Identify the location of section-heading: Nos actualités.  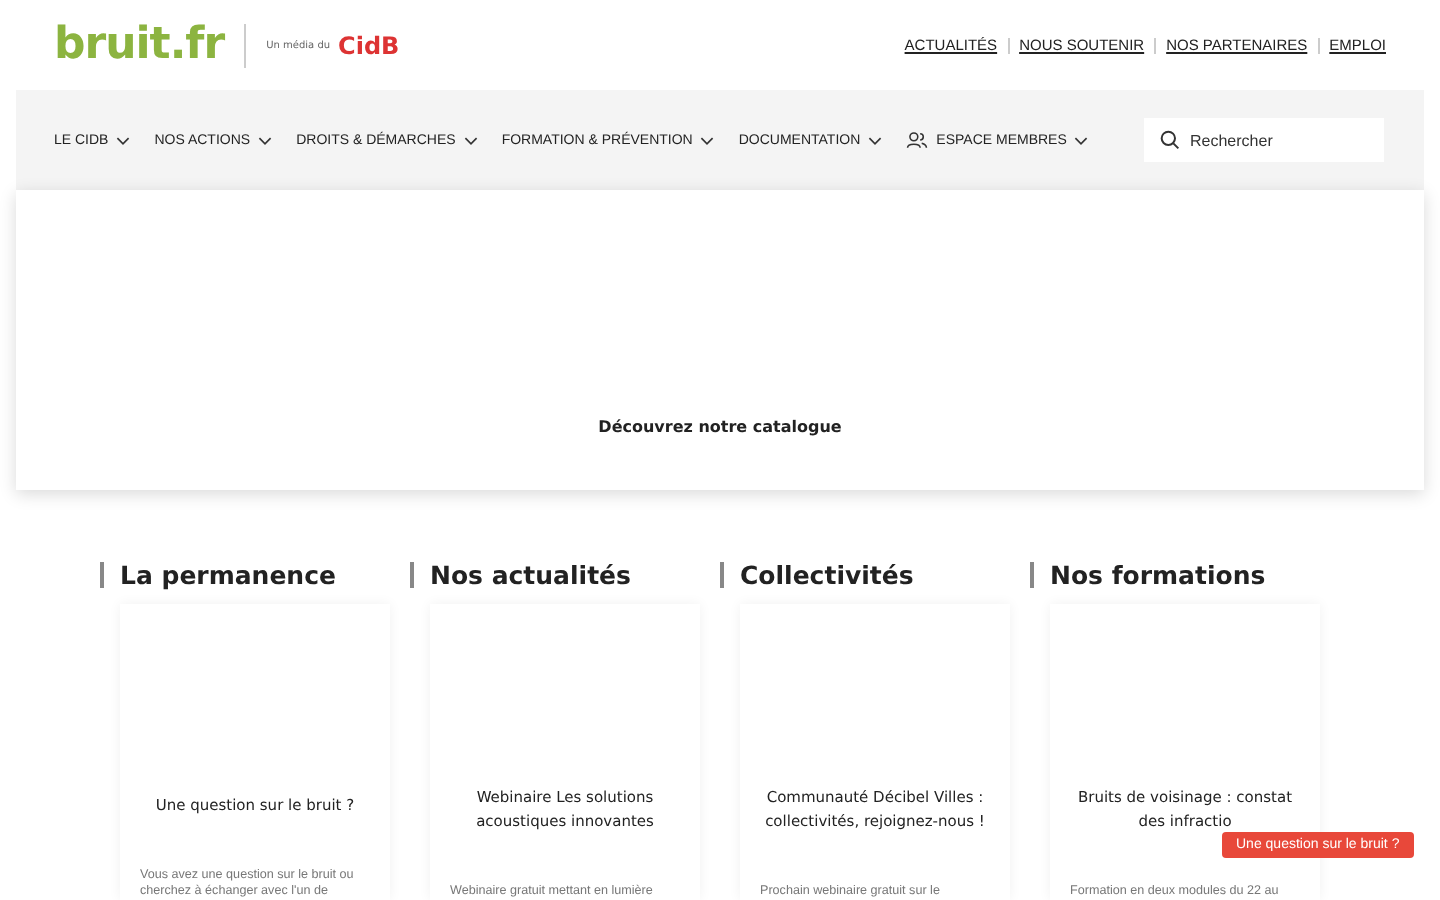
(555, 575).